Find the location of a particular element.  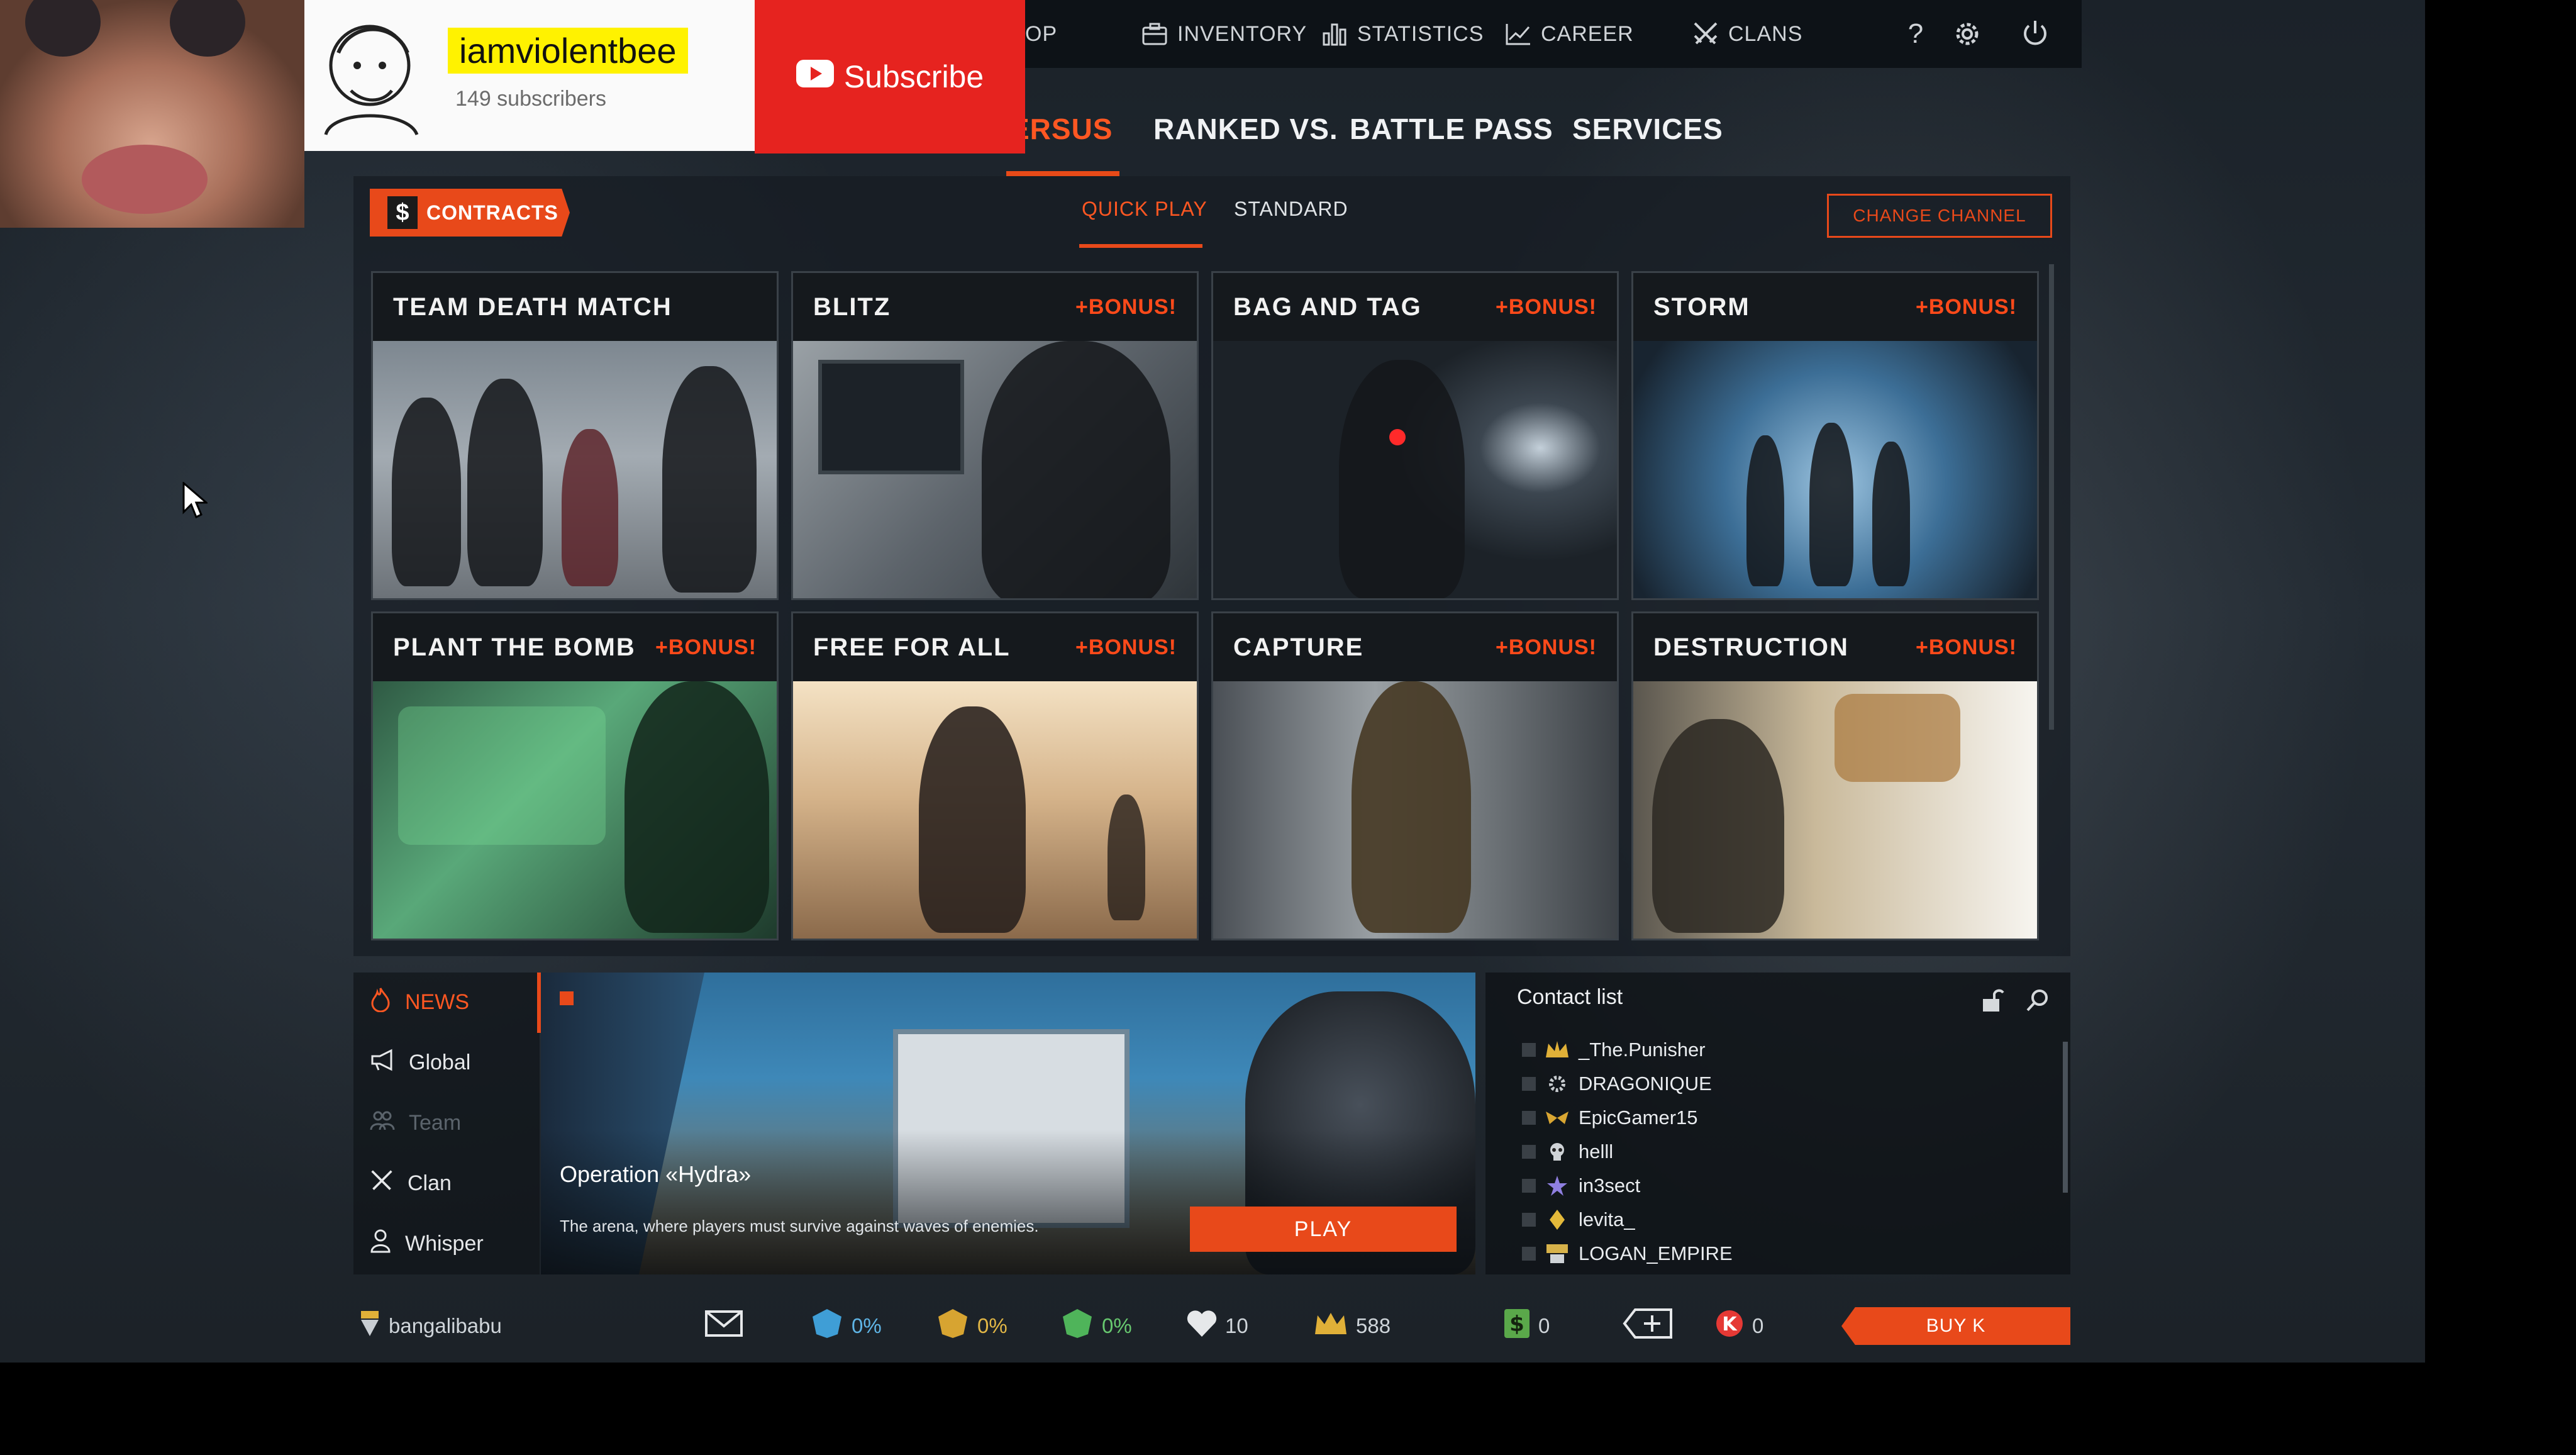

mode-card-header: FREE FOR ALL +BONUS! is located at coordinates (995, 647).